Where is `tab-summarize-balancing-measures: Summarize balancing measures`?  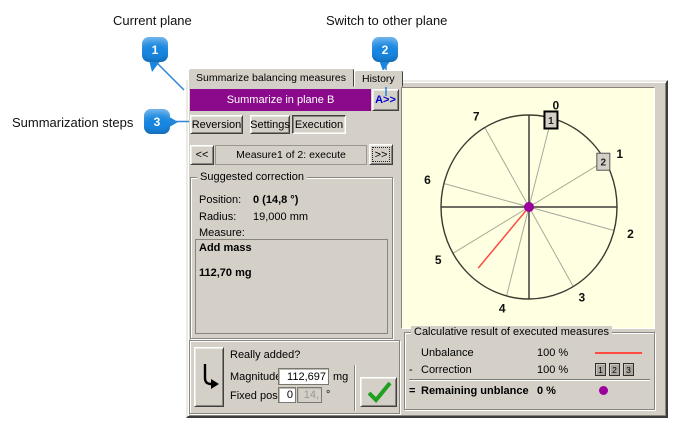 tab-summarize-balancing-measures: Summarize balancing measures is located at coordinates (271, 77).